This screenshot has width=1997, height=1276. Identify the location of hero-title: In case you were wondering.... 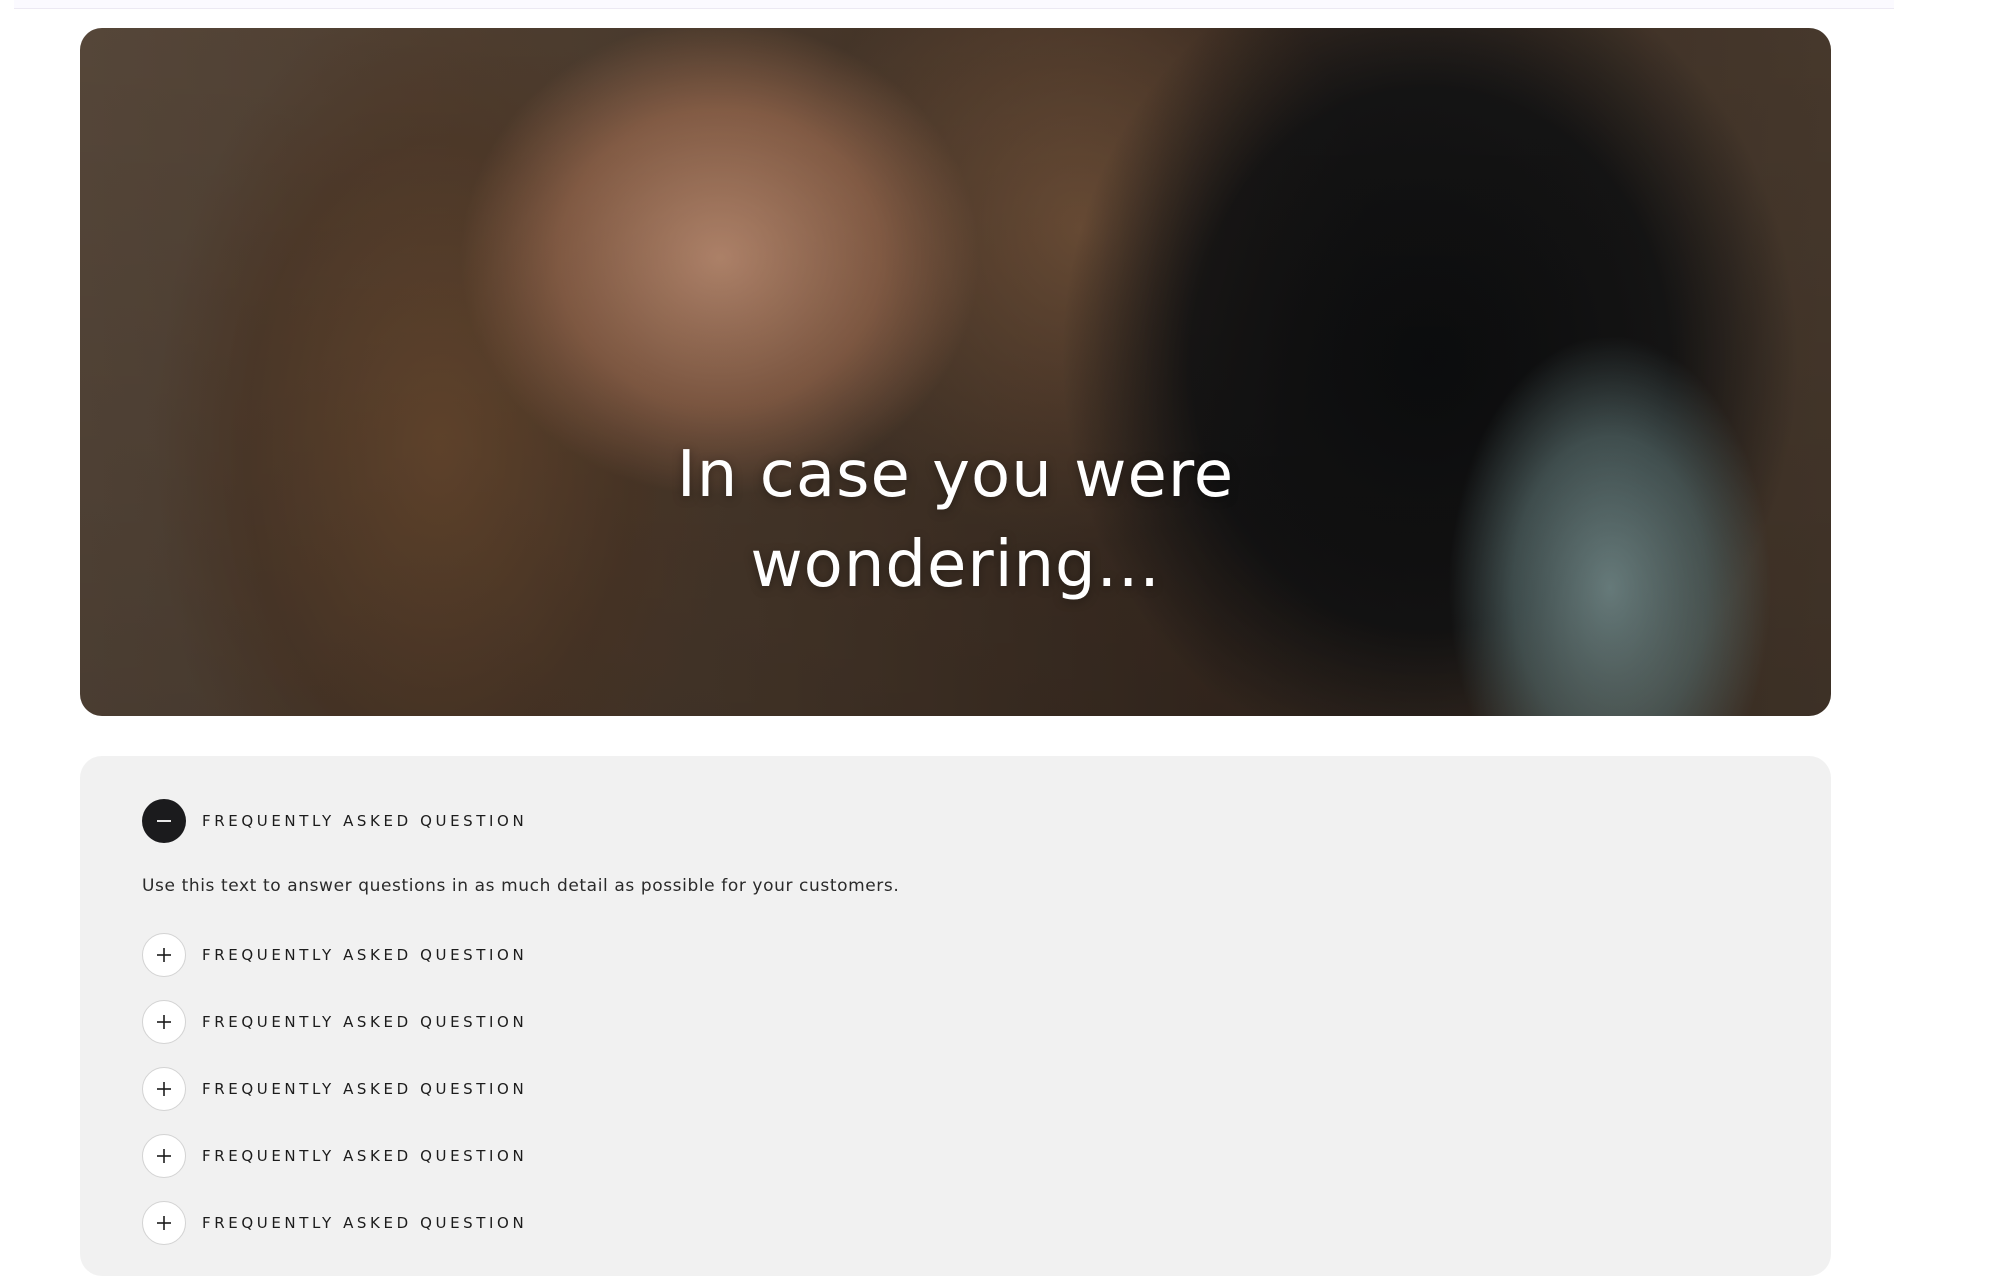
(955, 520).